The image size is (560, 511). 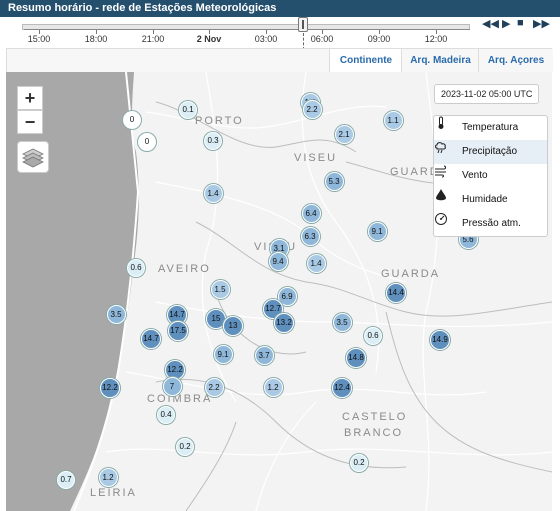 I want to click on station-marker: 14.8, so click(x=356, y=358).